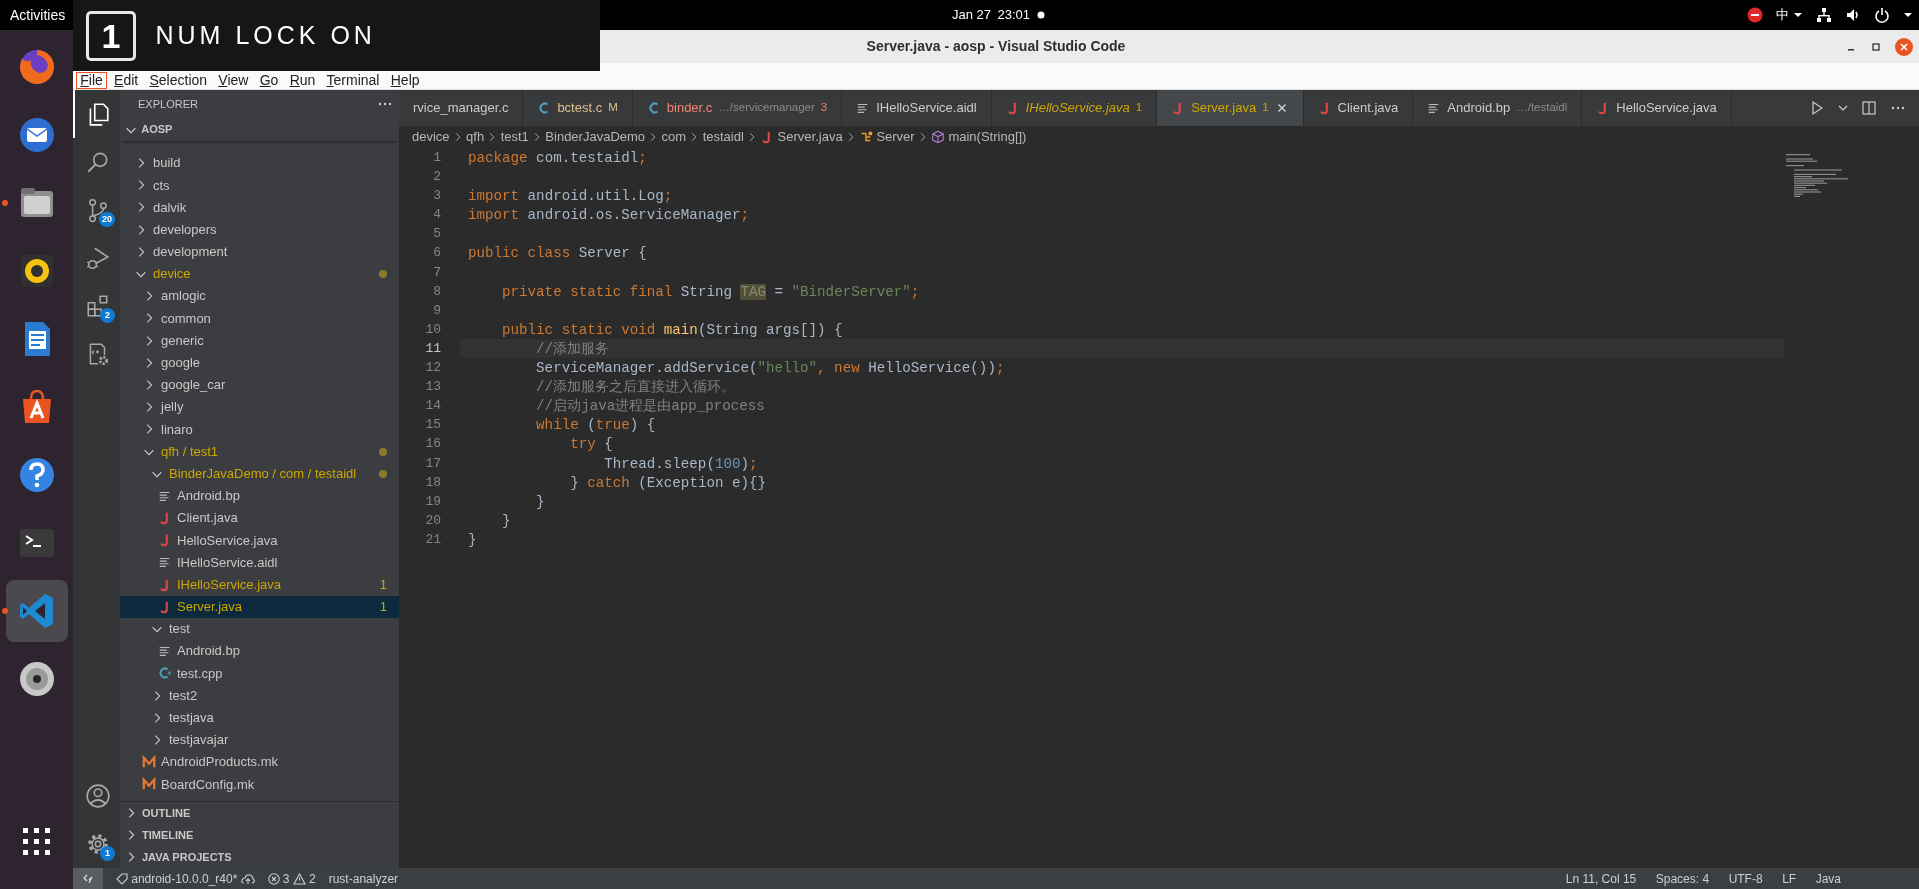 The width and height of the screenshot is (1919, 889). I want to click on split-editor-icon, so click(1869, 108).